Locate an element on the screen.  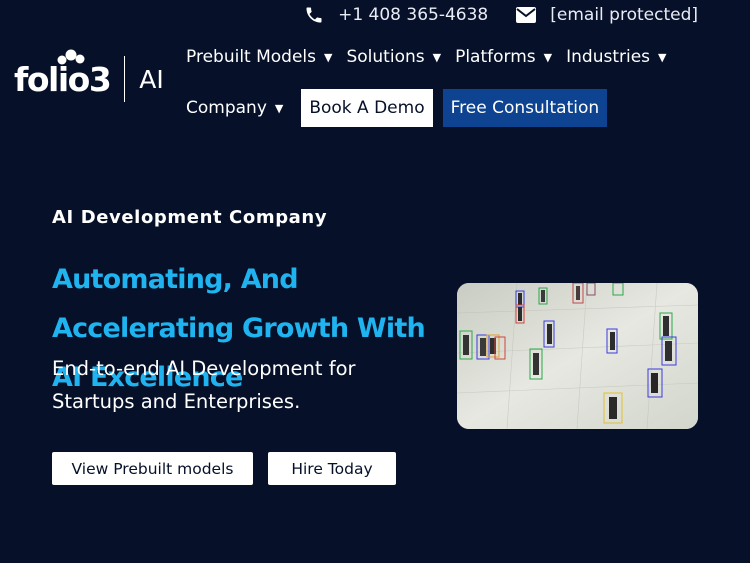
logo-divider is located at coordinates (125, 79).